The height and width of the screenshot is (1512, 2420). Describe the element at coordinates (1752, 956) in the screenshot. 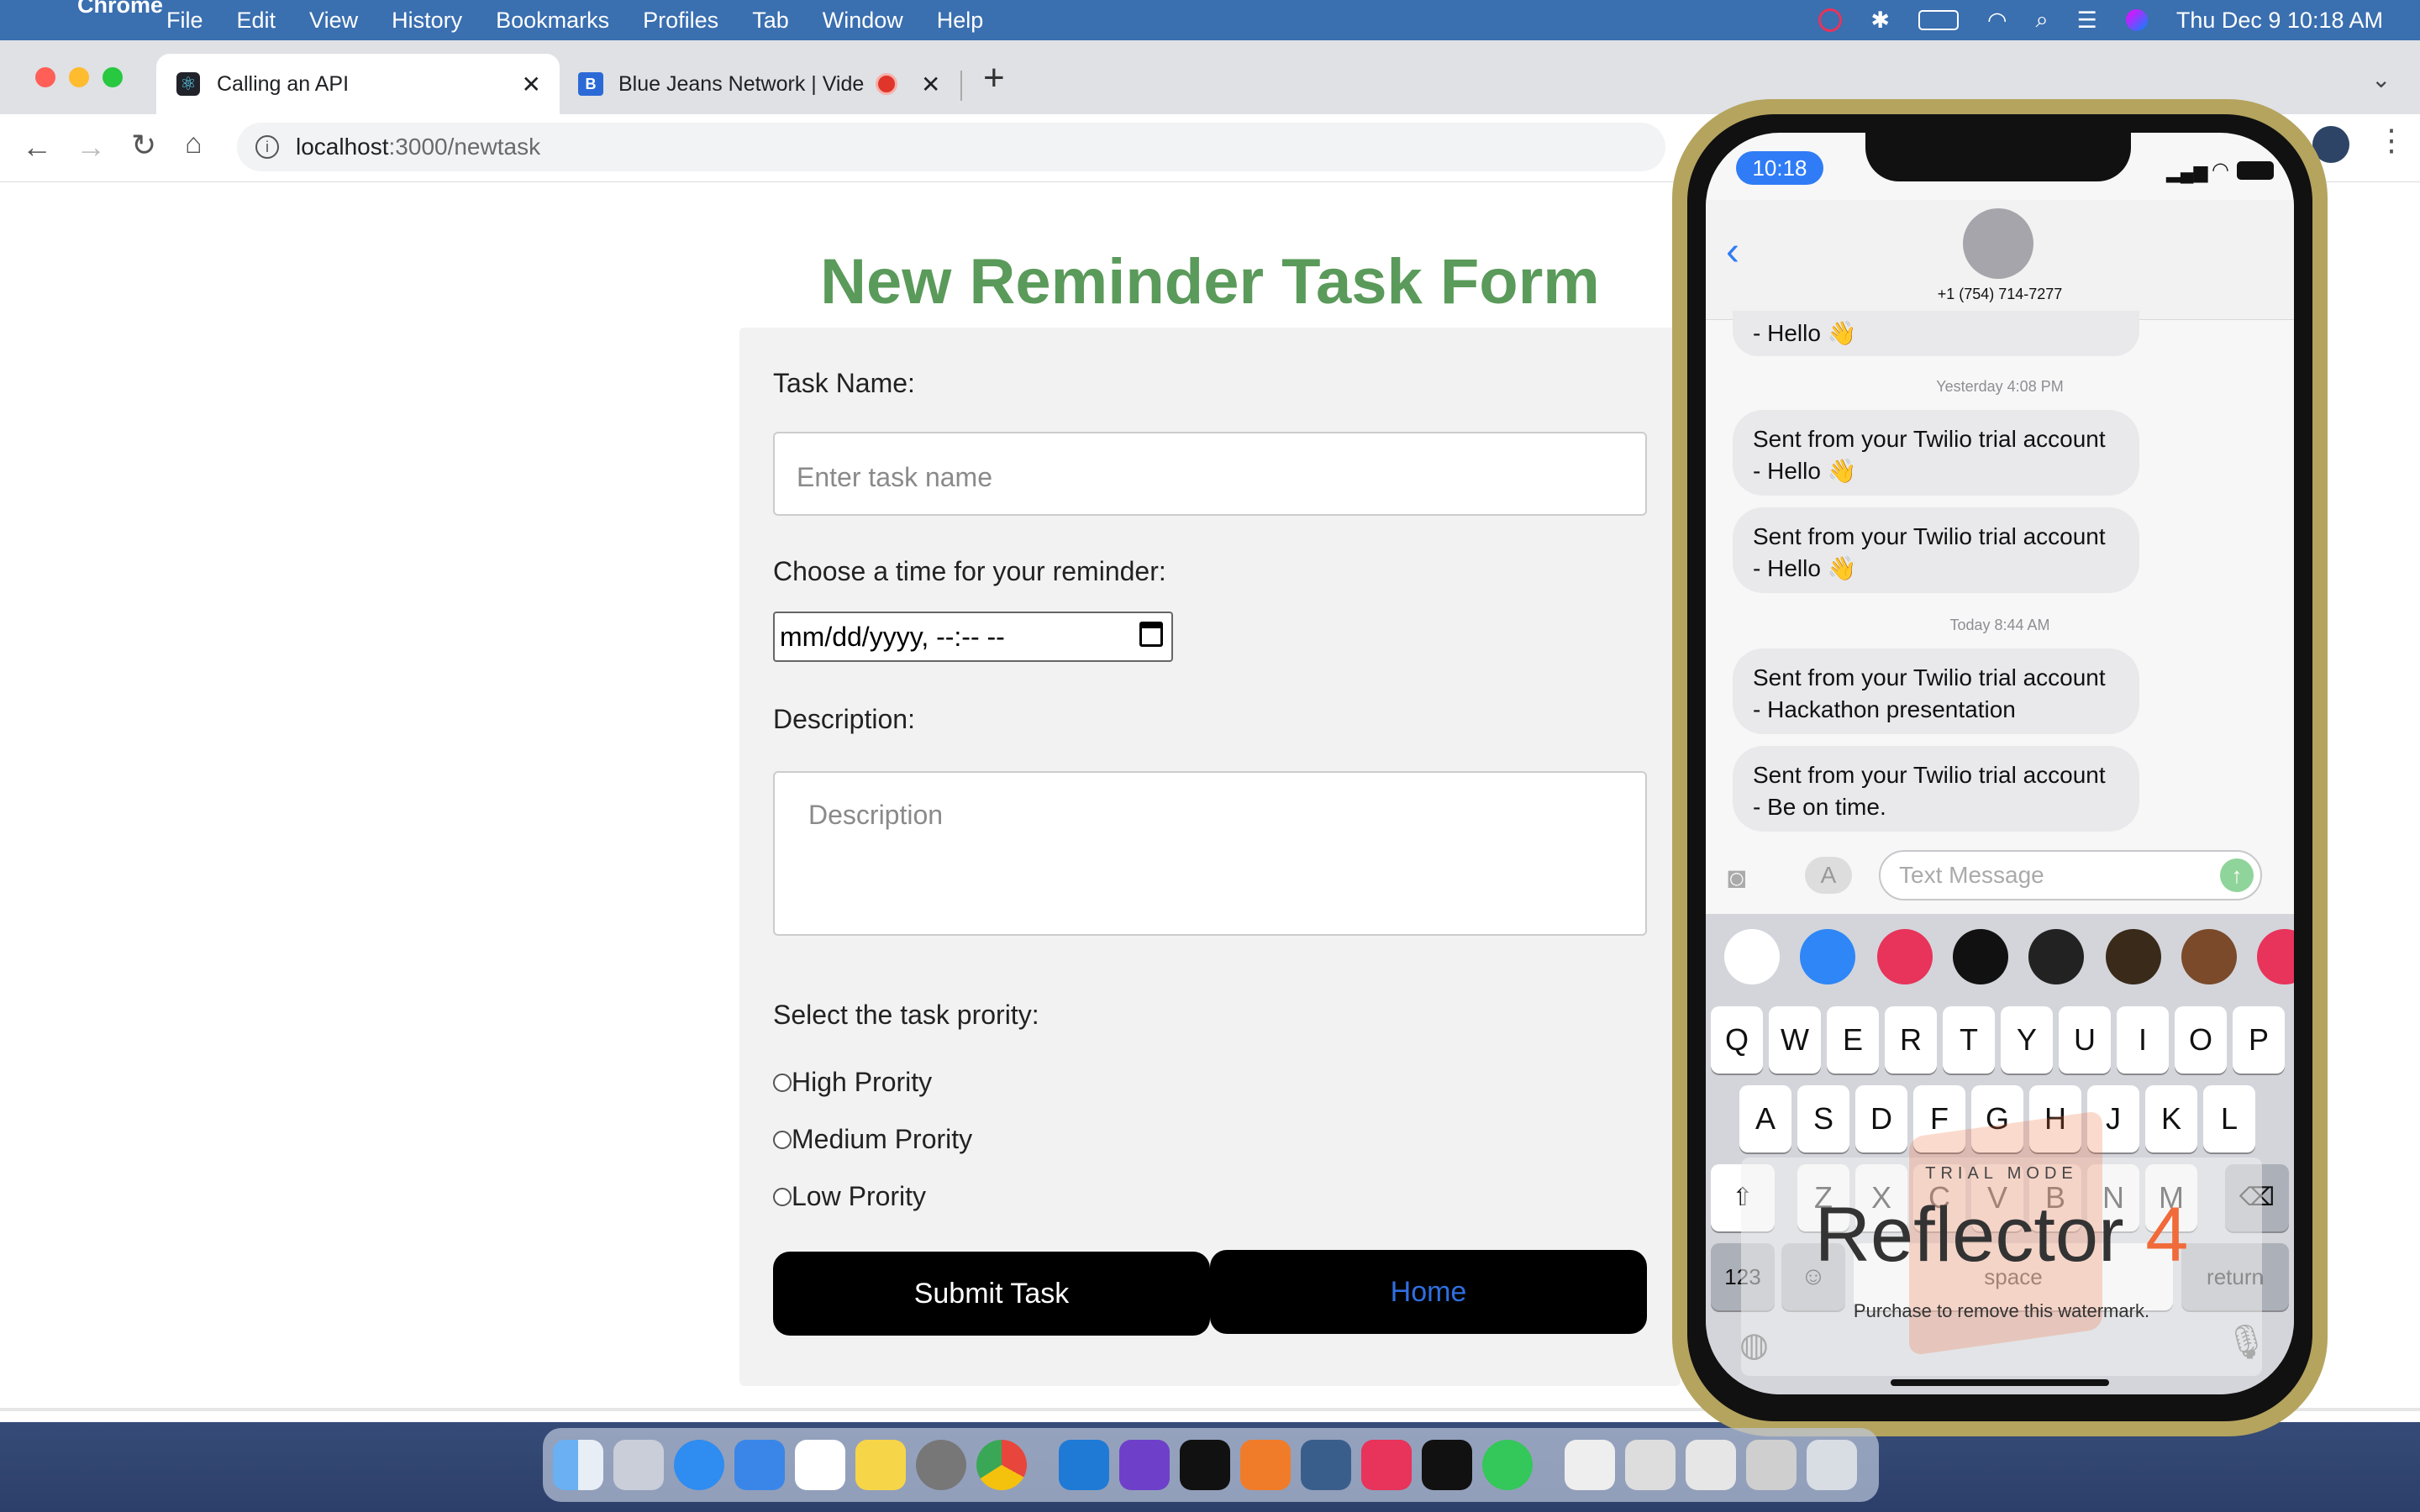

I see `photos-app-icon` at that location.